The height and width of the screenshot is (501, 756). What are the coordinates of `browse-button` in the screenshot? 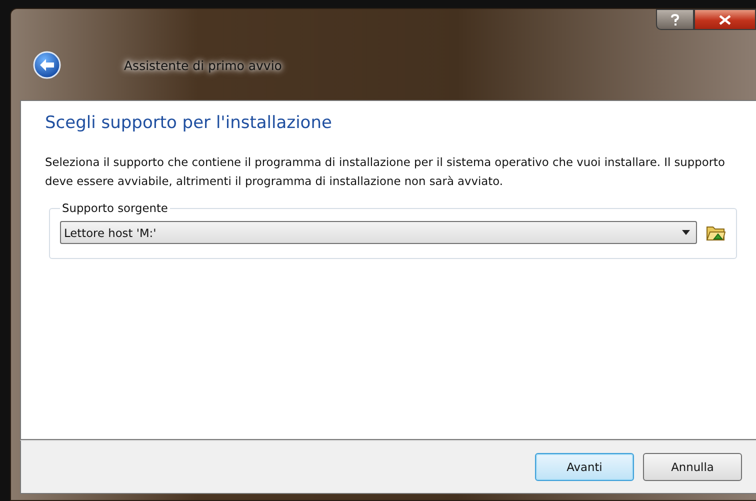 It's located at (716, 233).